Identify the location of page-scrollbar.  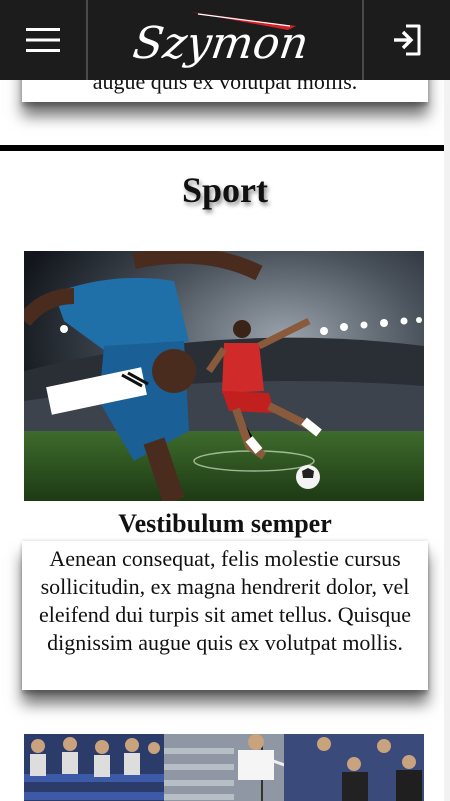
(447, 440).